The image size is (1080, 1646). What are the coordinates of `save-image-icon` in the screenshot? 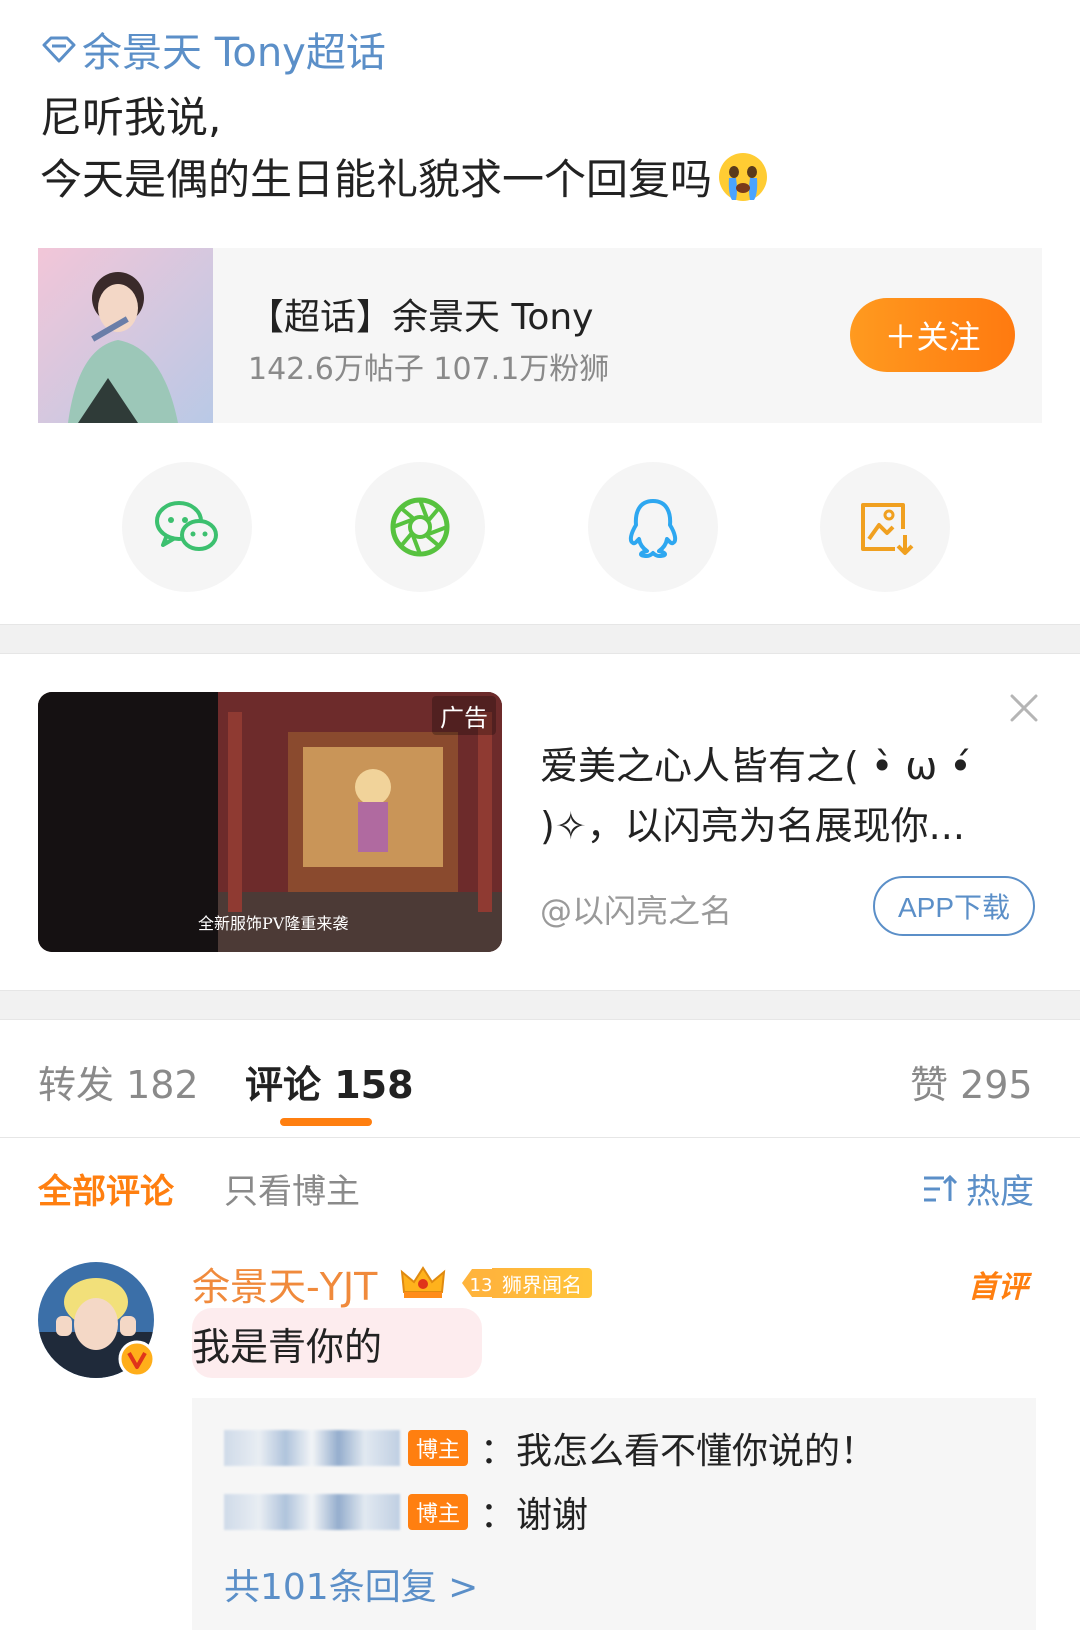 It's located at (887, 529).